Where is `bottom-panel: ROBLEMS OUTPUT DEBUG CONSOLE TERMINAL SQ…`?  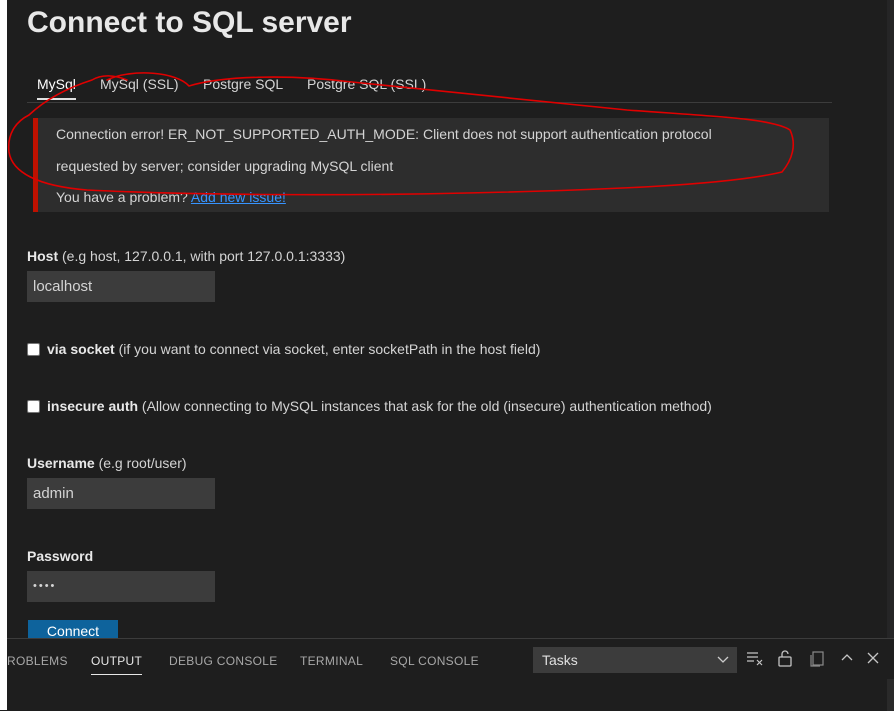
bottom-panel: ROBLEMS OUTPUT DEBUG CONSOLE TERMINAL SQ… is located at coordinates (450, 674).